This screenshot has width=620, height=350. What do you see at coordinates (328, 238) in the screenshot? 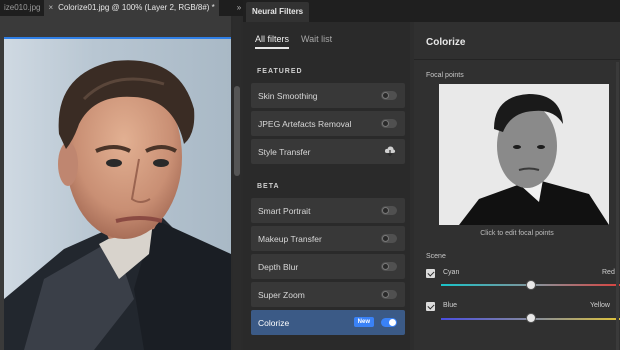
I see `filter-makeup-transfer: Makeup Transfer` at bounding box center [328, 238].